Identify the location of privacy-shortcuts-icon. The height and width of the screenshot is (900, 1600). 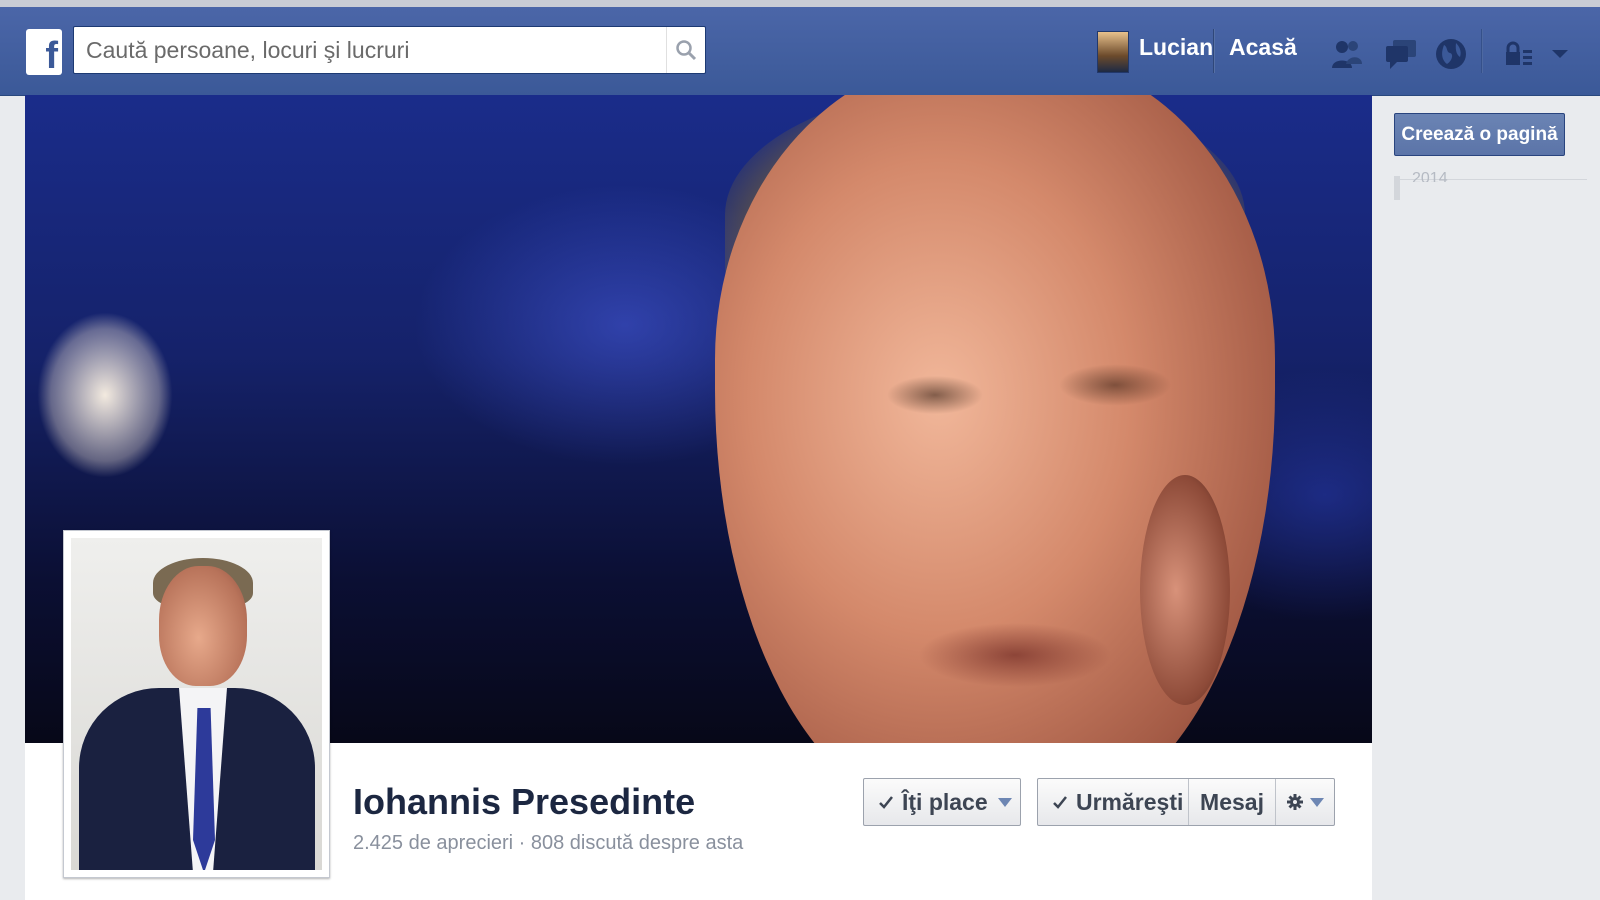
(1519, 53).